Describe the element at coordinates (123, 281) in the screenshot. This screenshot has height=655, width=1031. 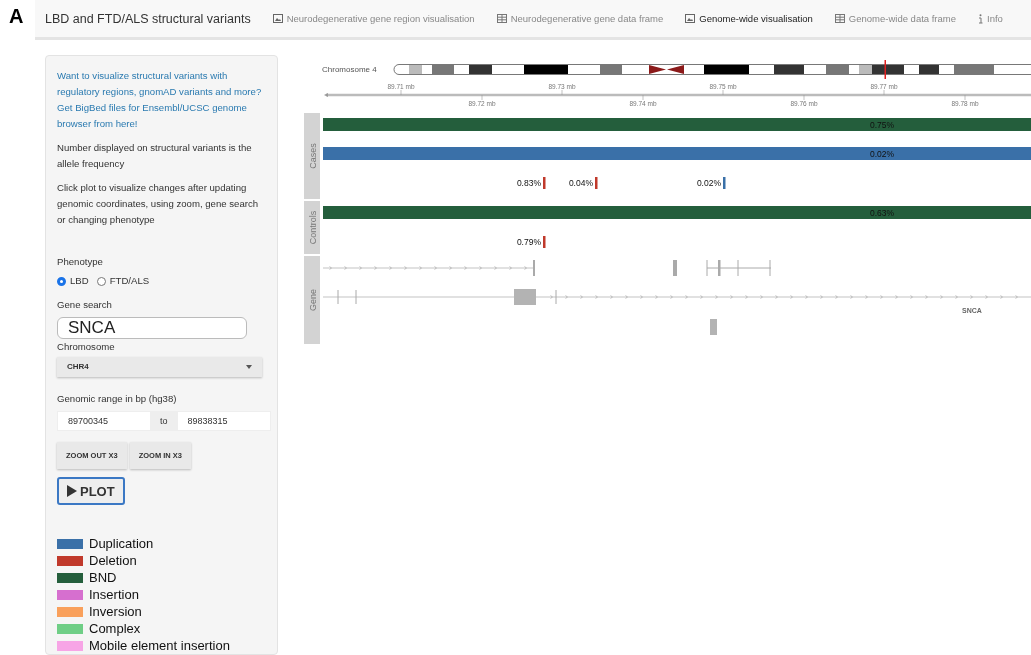
I see `phenotype-radio: FTD/ALS` at that location.